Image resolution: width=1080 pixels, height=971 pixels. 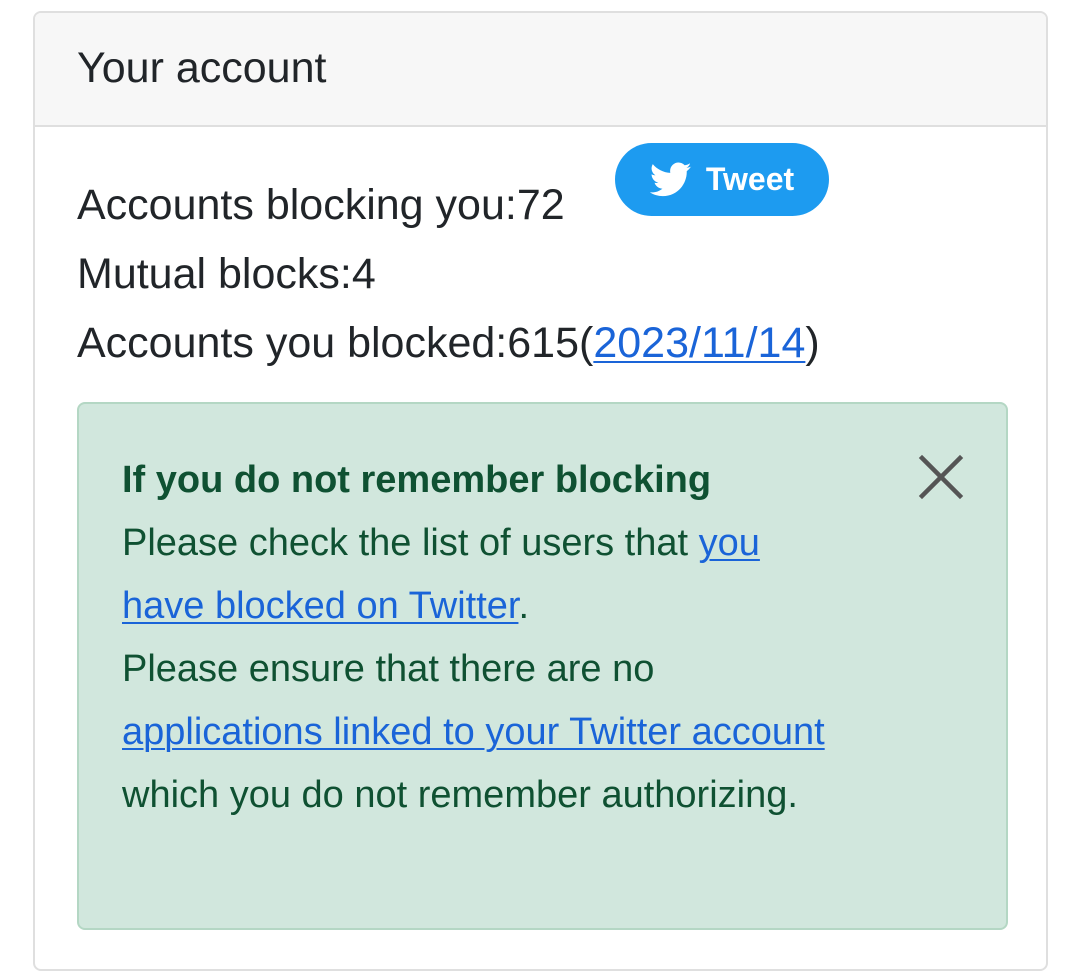 I want to click on alert-line1-text: Please check the list of users that, so click(x=410, y=543).